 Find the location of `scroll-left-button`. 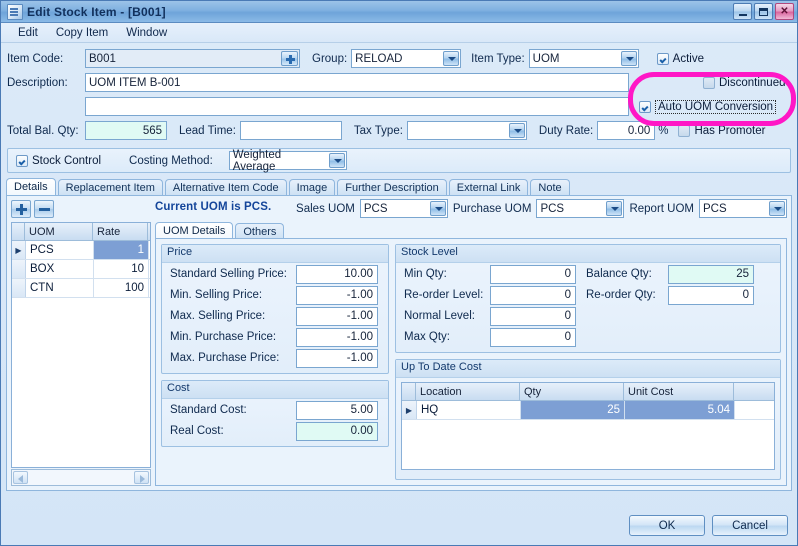

scroll-left-button is located at coordinates (20, 477).